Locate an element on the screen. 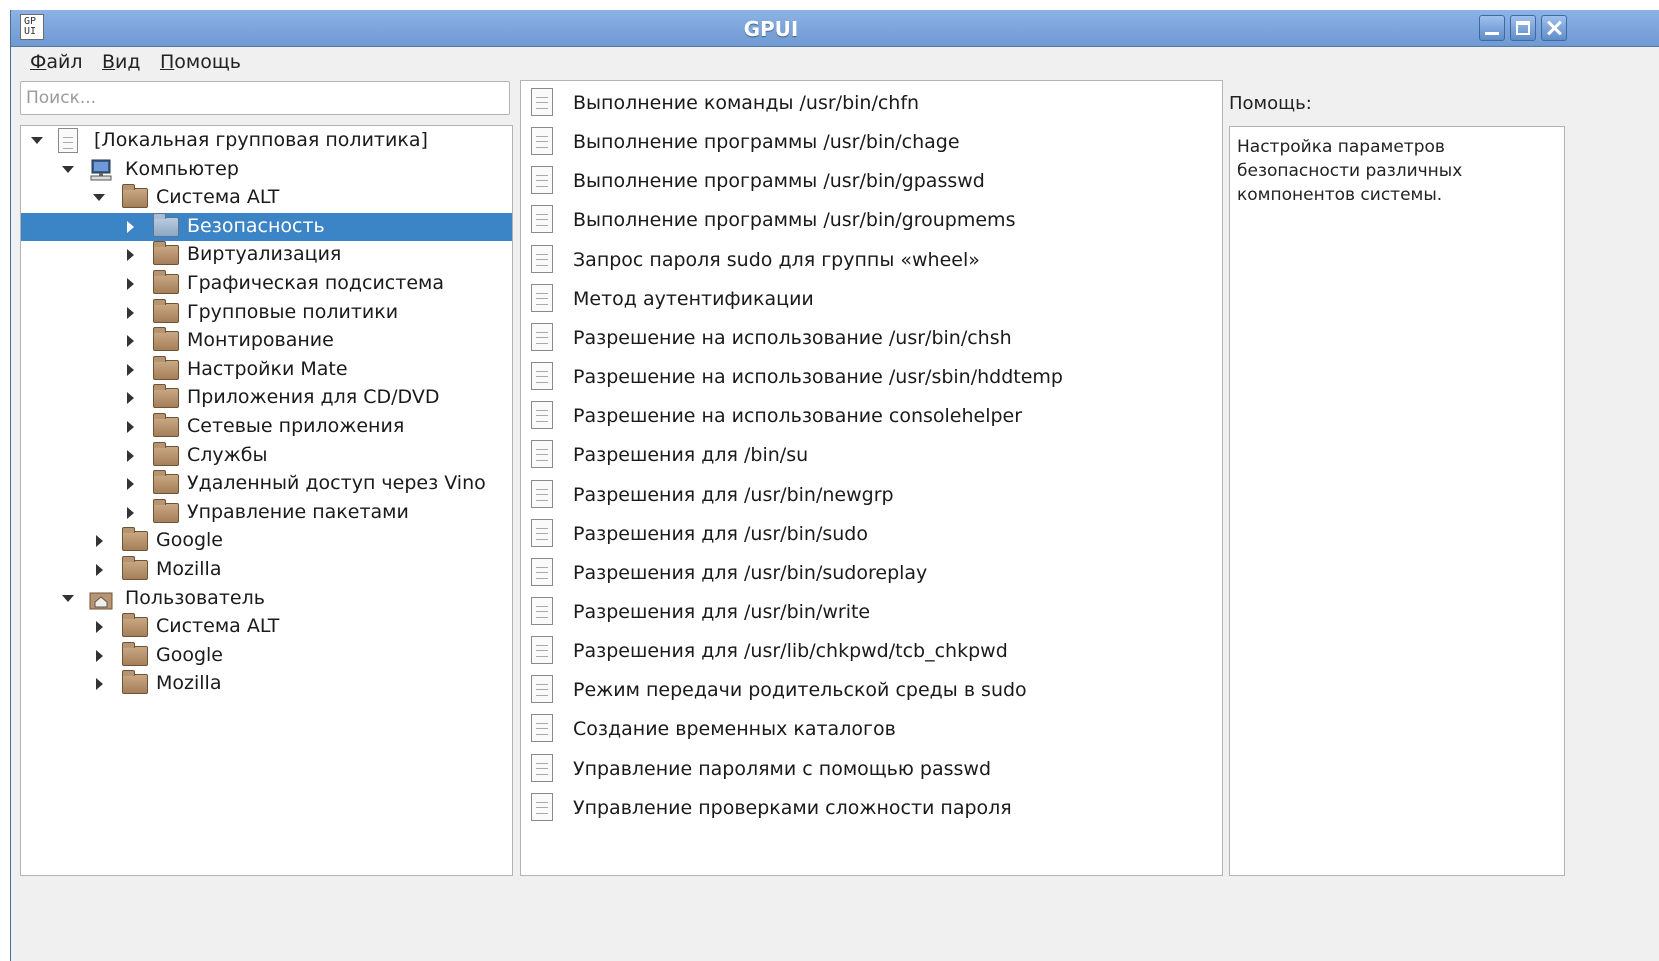 The image size is (1659, 961). policy-item: Управление проверками сложности пароля is located at coordinates (871, 807).